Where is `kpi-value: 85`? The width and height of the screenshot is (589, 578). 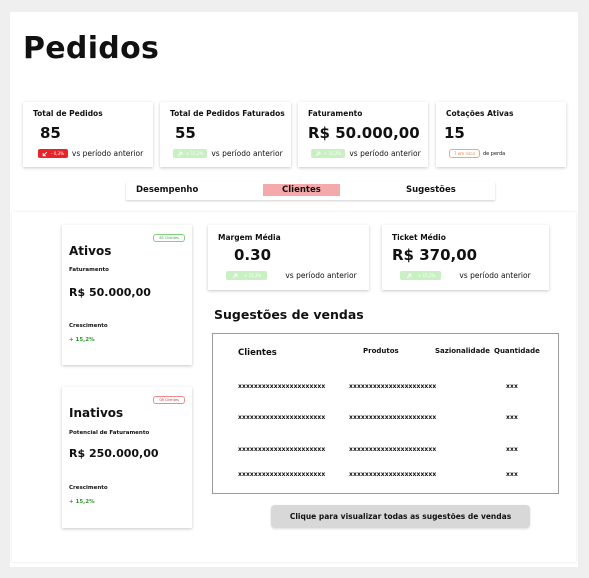
kpi-value: 85 is located at coordinates (50, 133).